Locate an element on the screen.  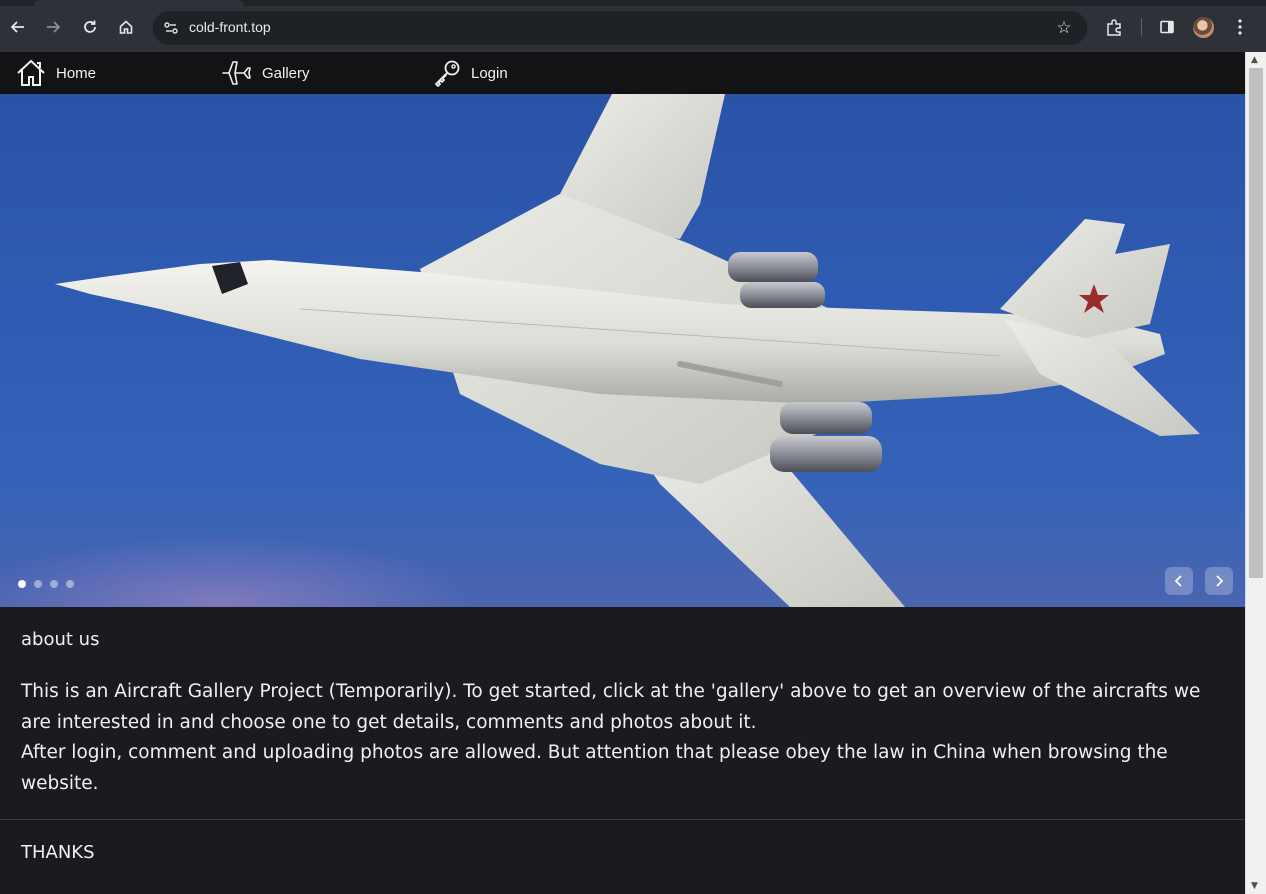
scroll-up-arrow-icon: ▲ is located at coordinates (1254, 60).